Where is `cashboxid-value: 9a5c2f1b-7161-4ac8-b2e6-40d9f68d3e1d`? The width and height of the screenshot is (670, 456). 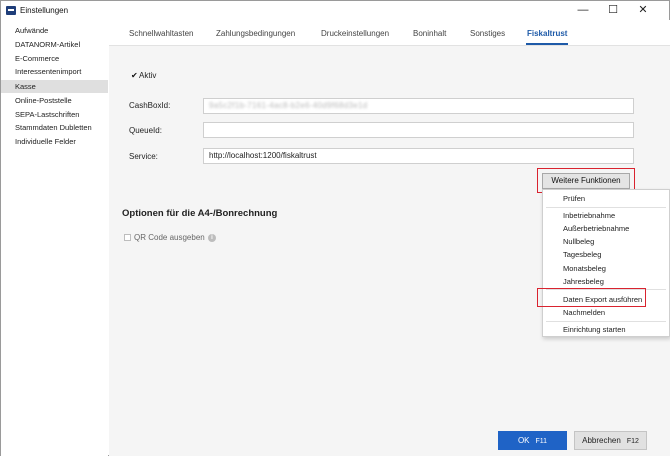
cashboxid-value: 9a5c2f1b-7161-4ac8-b2e6-40d9f68d3e1d is located at coordinates (288, 105).